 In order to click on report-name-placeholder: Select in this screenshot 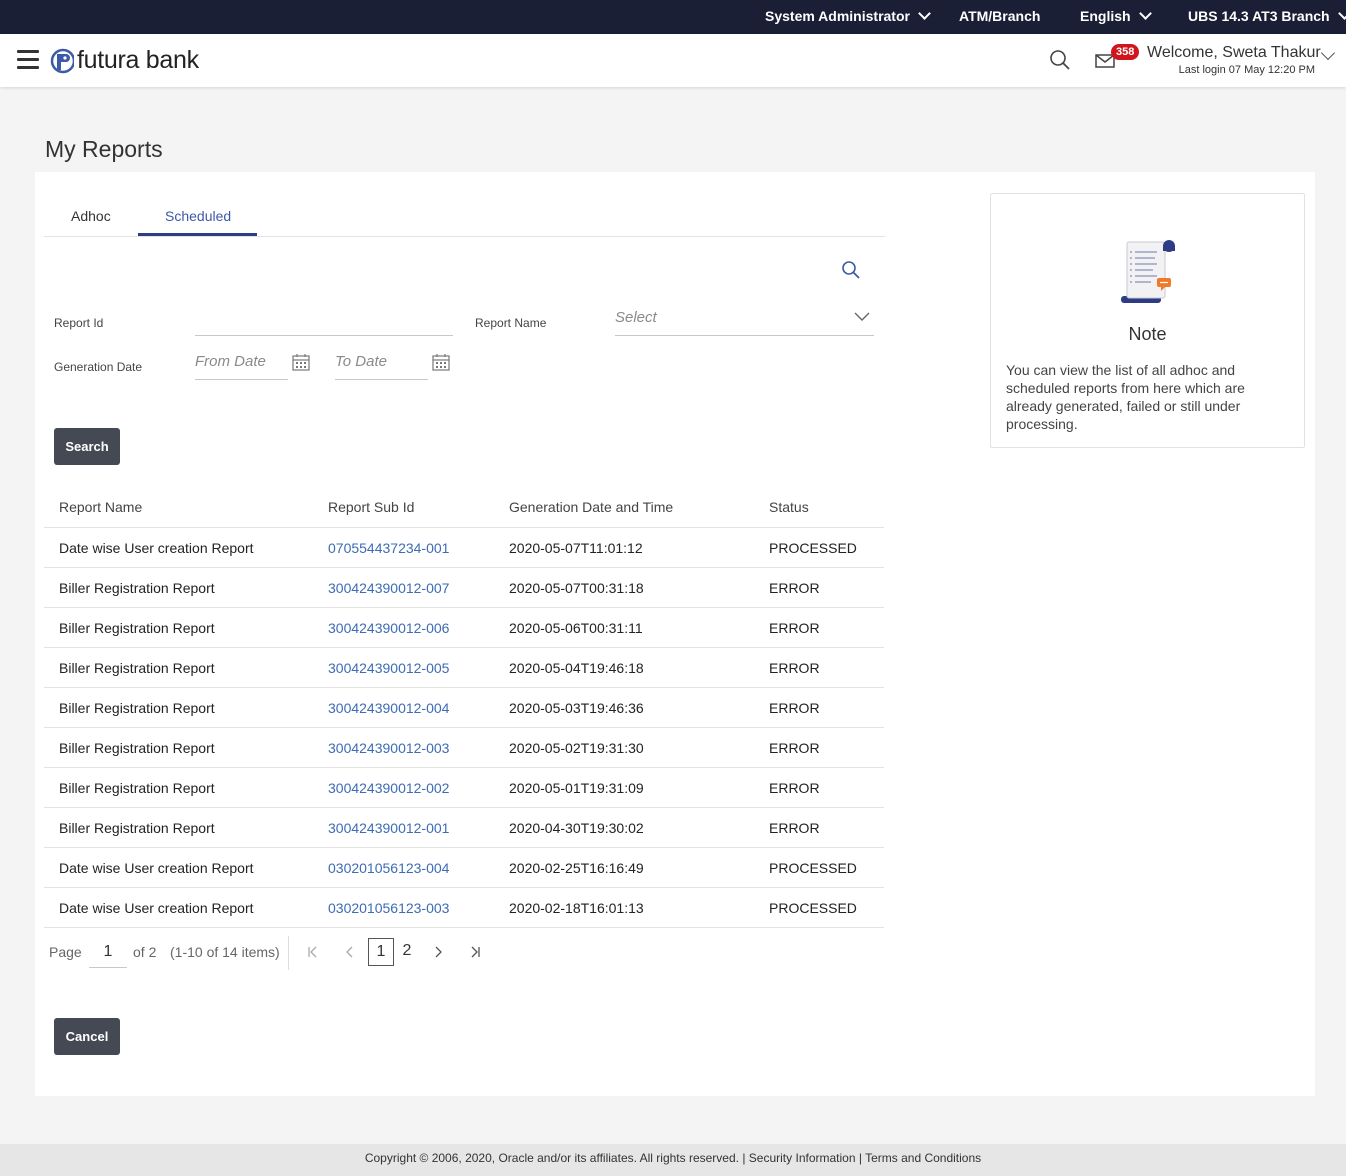, I will do `click(636, 317)`.